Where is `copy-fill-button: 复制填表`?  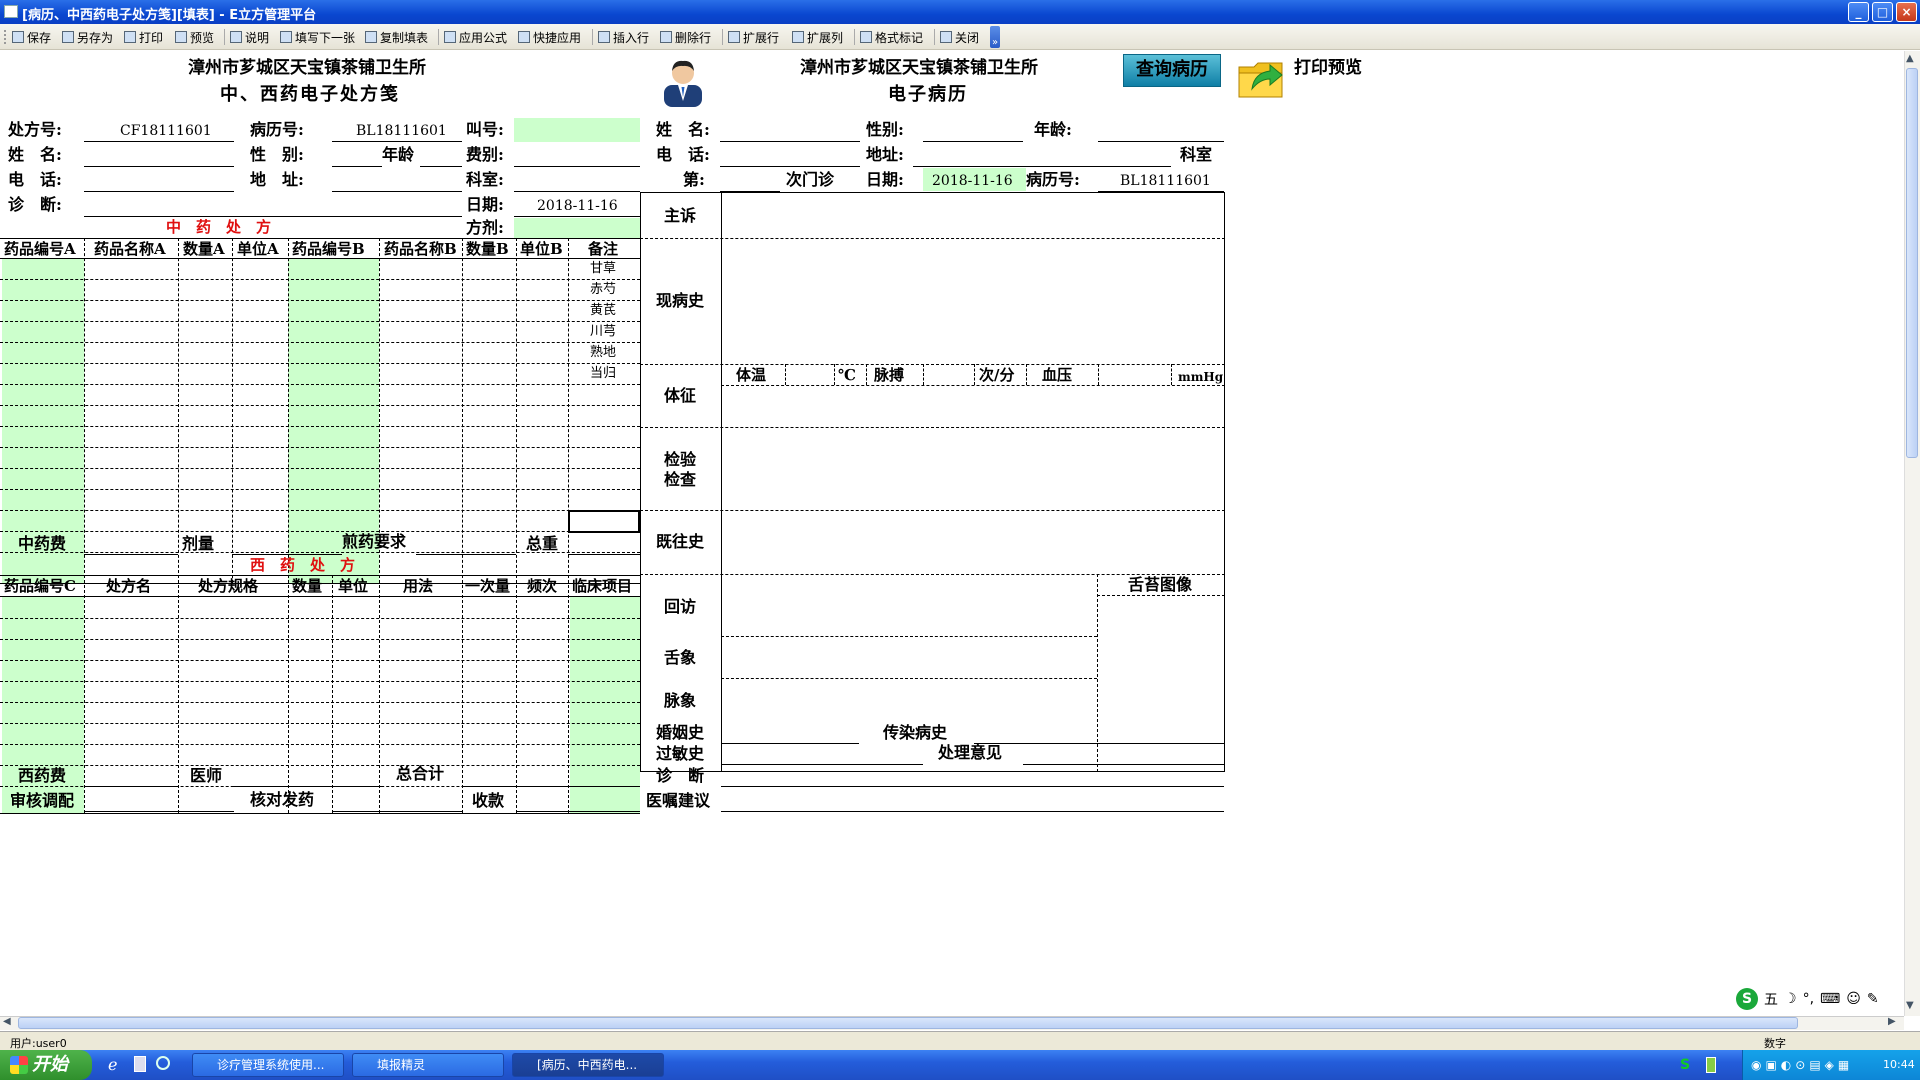 copy-fill-button: 复制填表 is located at coordinates (396, 37).